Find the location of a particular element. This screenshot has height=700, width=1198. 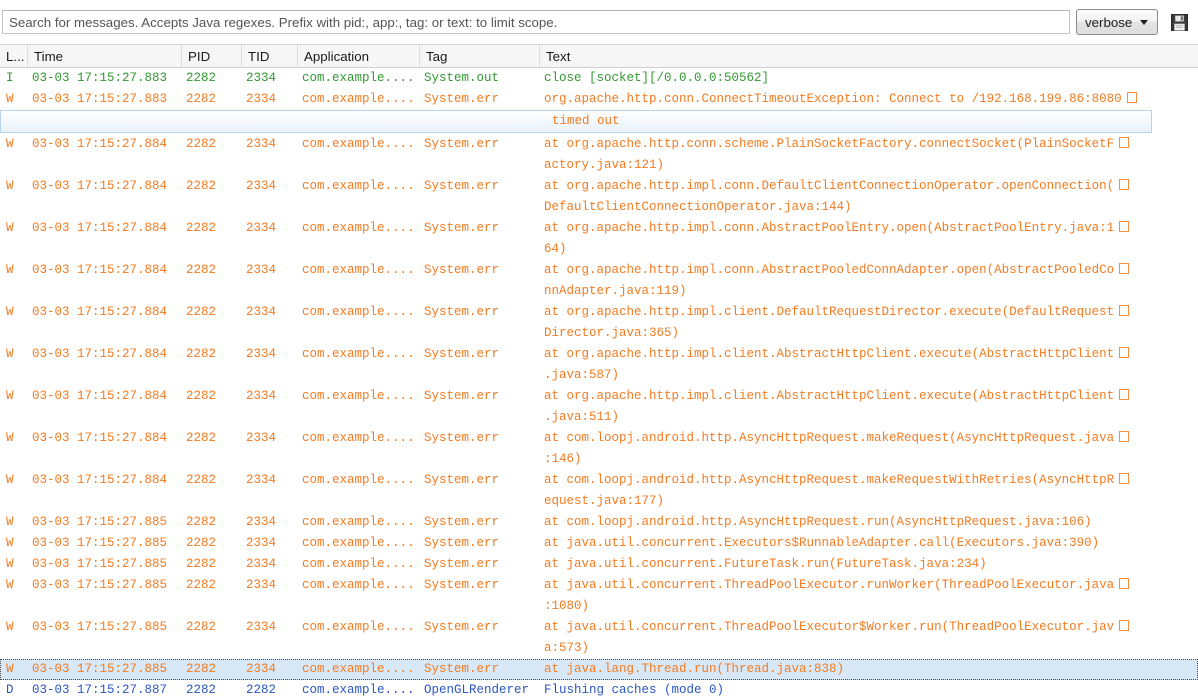

log-cell-level: D is located at coordinates (10, 690).